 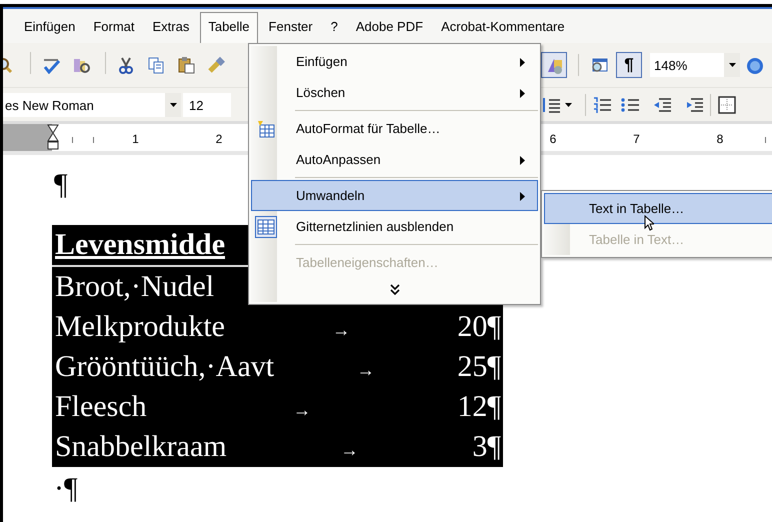 I want to click on paragraph-mark: ¶, so click(x=60, y=185).